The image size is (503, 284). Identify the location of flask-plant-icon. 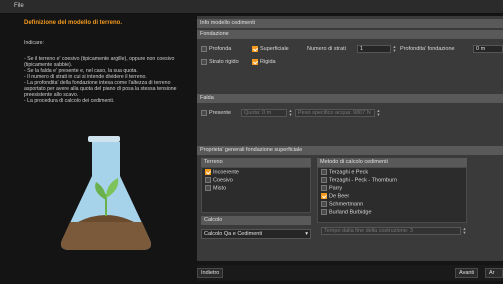
(106, 193).